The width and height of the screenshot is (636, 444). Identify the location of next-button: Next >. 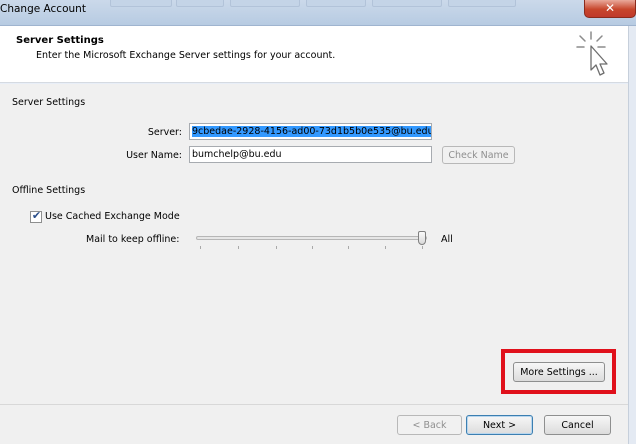
(499, 425).